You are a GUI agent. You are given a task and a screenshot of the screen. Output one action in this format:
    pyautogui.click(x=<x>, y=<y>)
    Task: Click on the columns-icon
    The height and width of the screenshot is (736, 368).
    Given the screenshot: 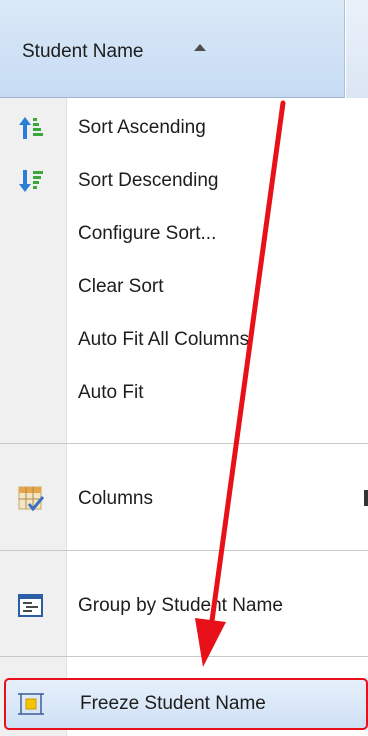 What is the action you would take?
    pyautogui.click(x=31, y=499)
    